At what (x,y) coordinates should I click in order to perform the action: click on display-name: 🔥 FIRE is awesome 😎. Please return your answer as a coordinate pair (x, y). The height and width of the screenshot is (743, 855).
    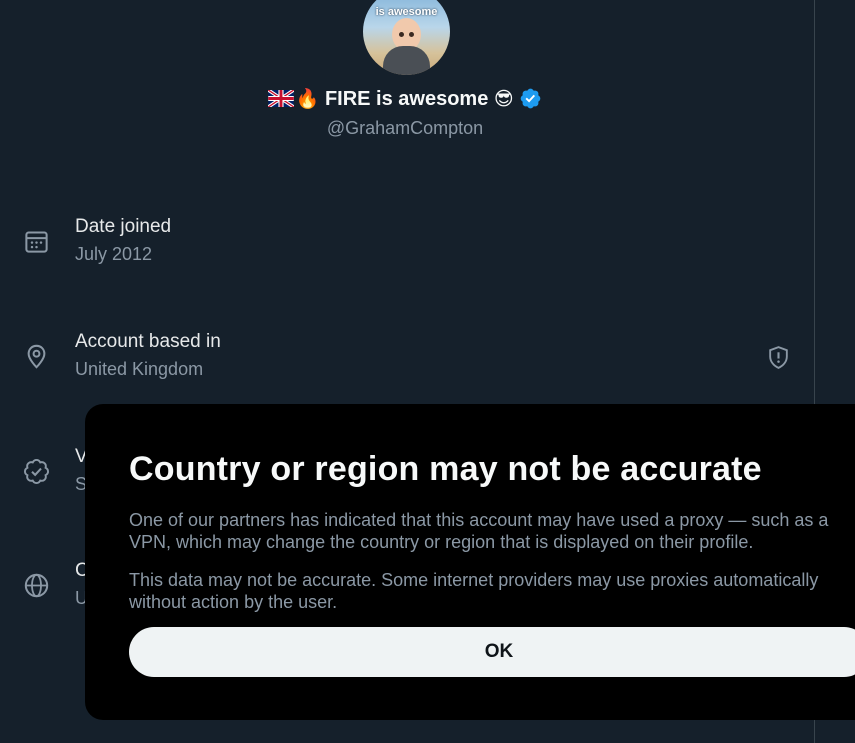
    Looking at the image, I should click on (405, 99).